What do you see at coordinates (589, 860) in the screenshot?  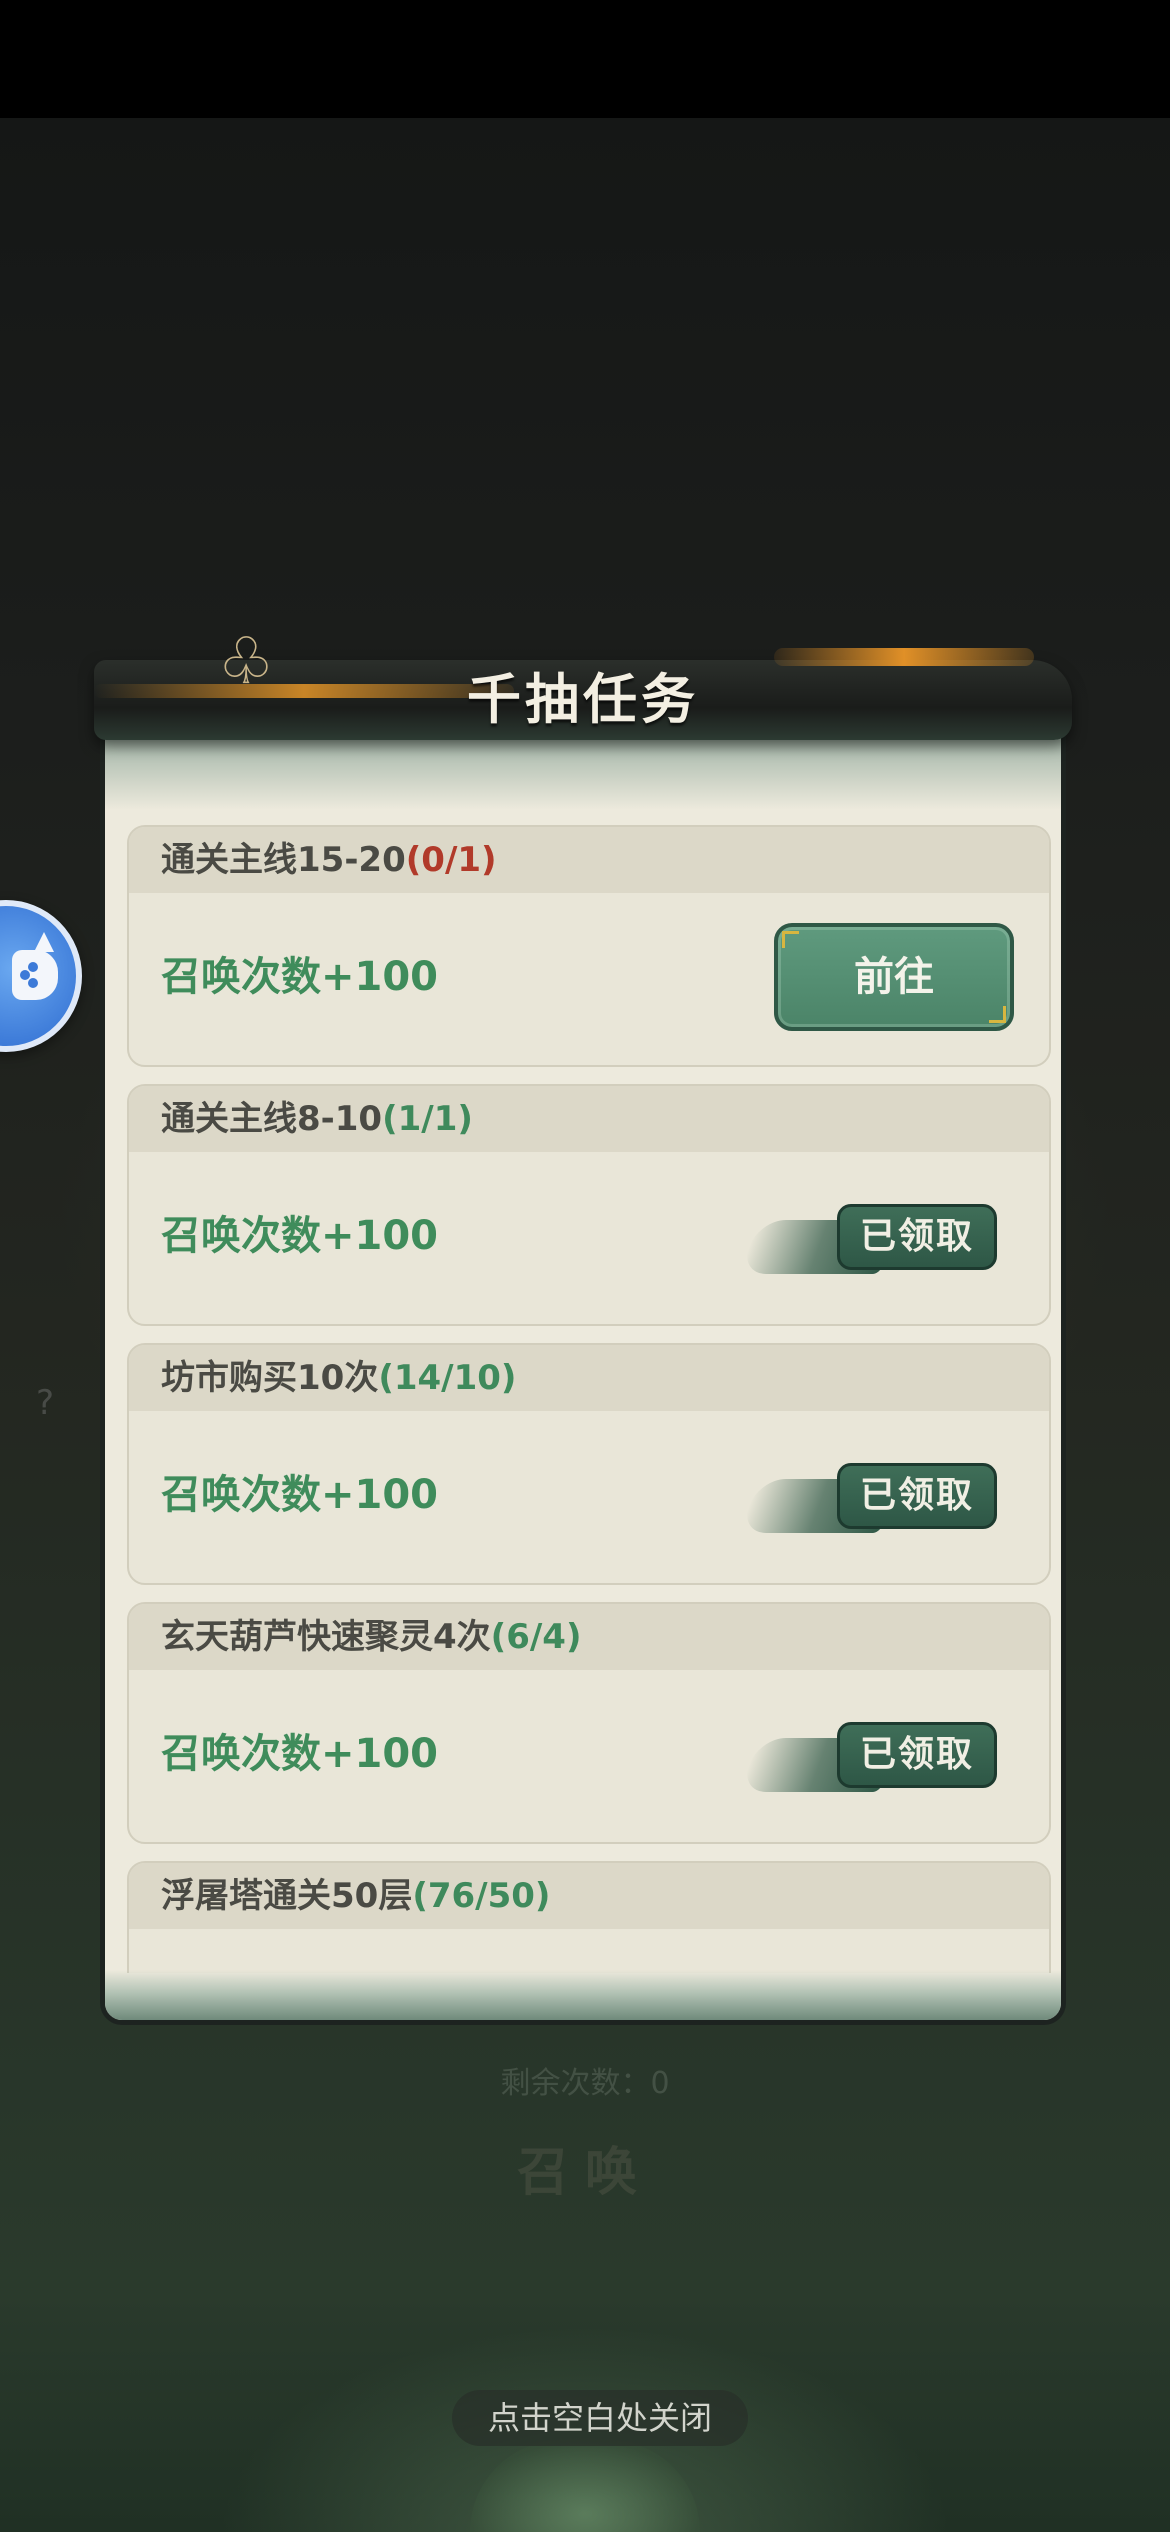 I see `task-header: 通关主线15-20(0/1)` at bounding box center [589, 860].